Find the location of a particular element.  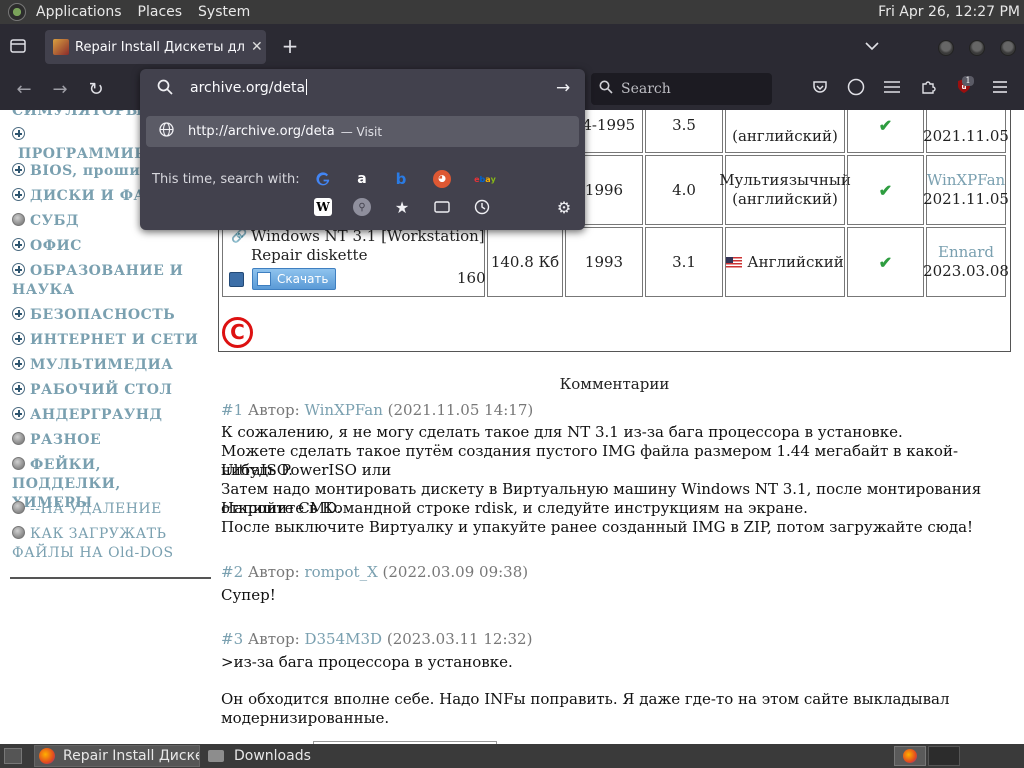

sidebar-item-office: ОФИС is located at coordinates (112, 246).